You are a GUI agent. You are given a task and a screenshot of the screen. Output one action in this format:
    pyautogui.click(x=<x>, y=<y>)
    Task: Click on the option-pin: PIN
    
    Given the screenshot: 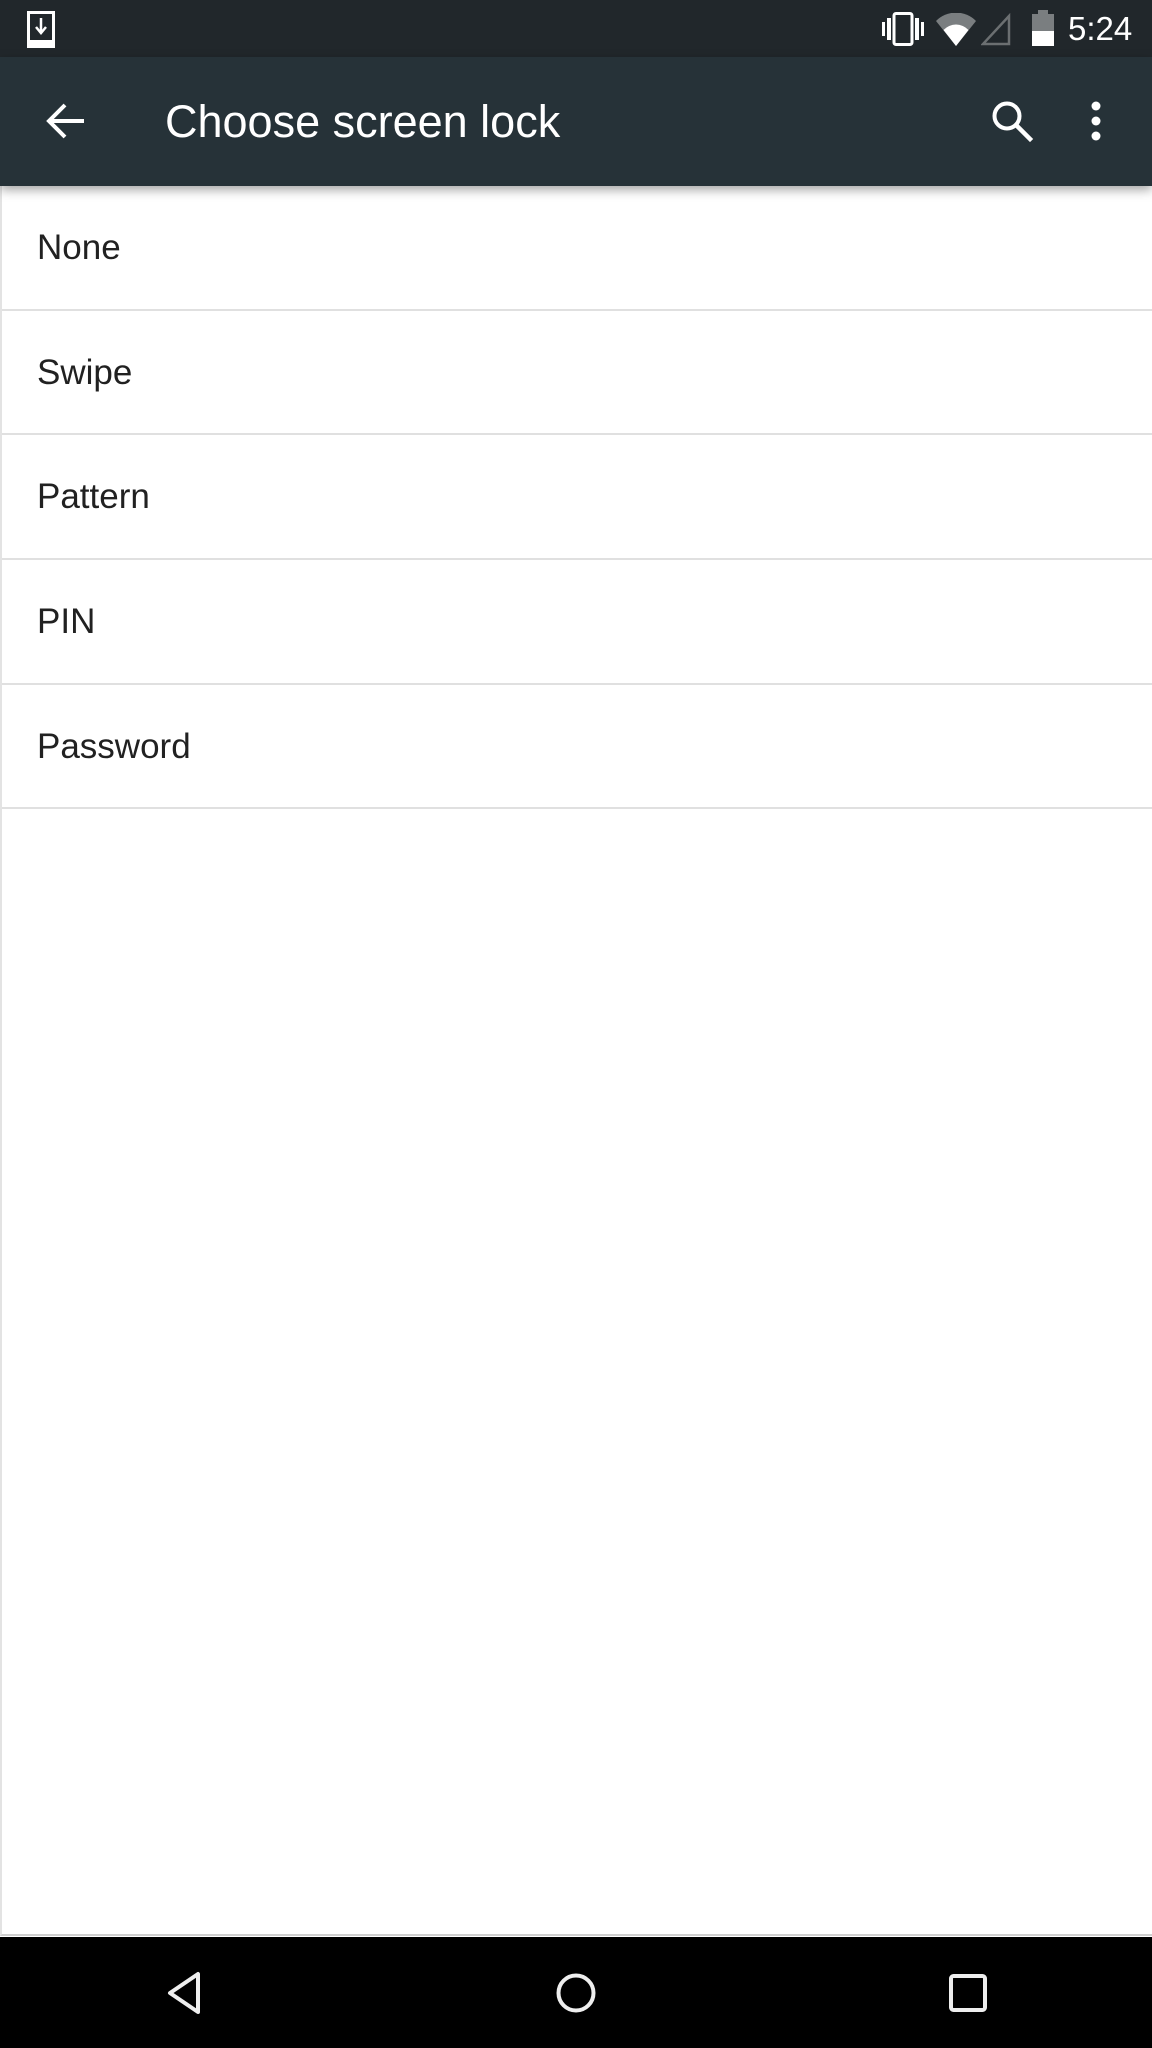 What is the action you would take?
    pyautogui.click(x=577, y=622)
    